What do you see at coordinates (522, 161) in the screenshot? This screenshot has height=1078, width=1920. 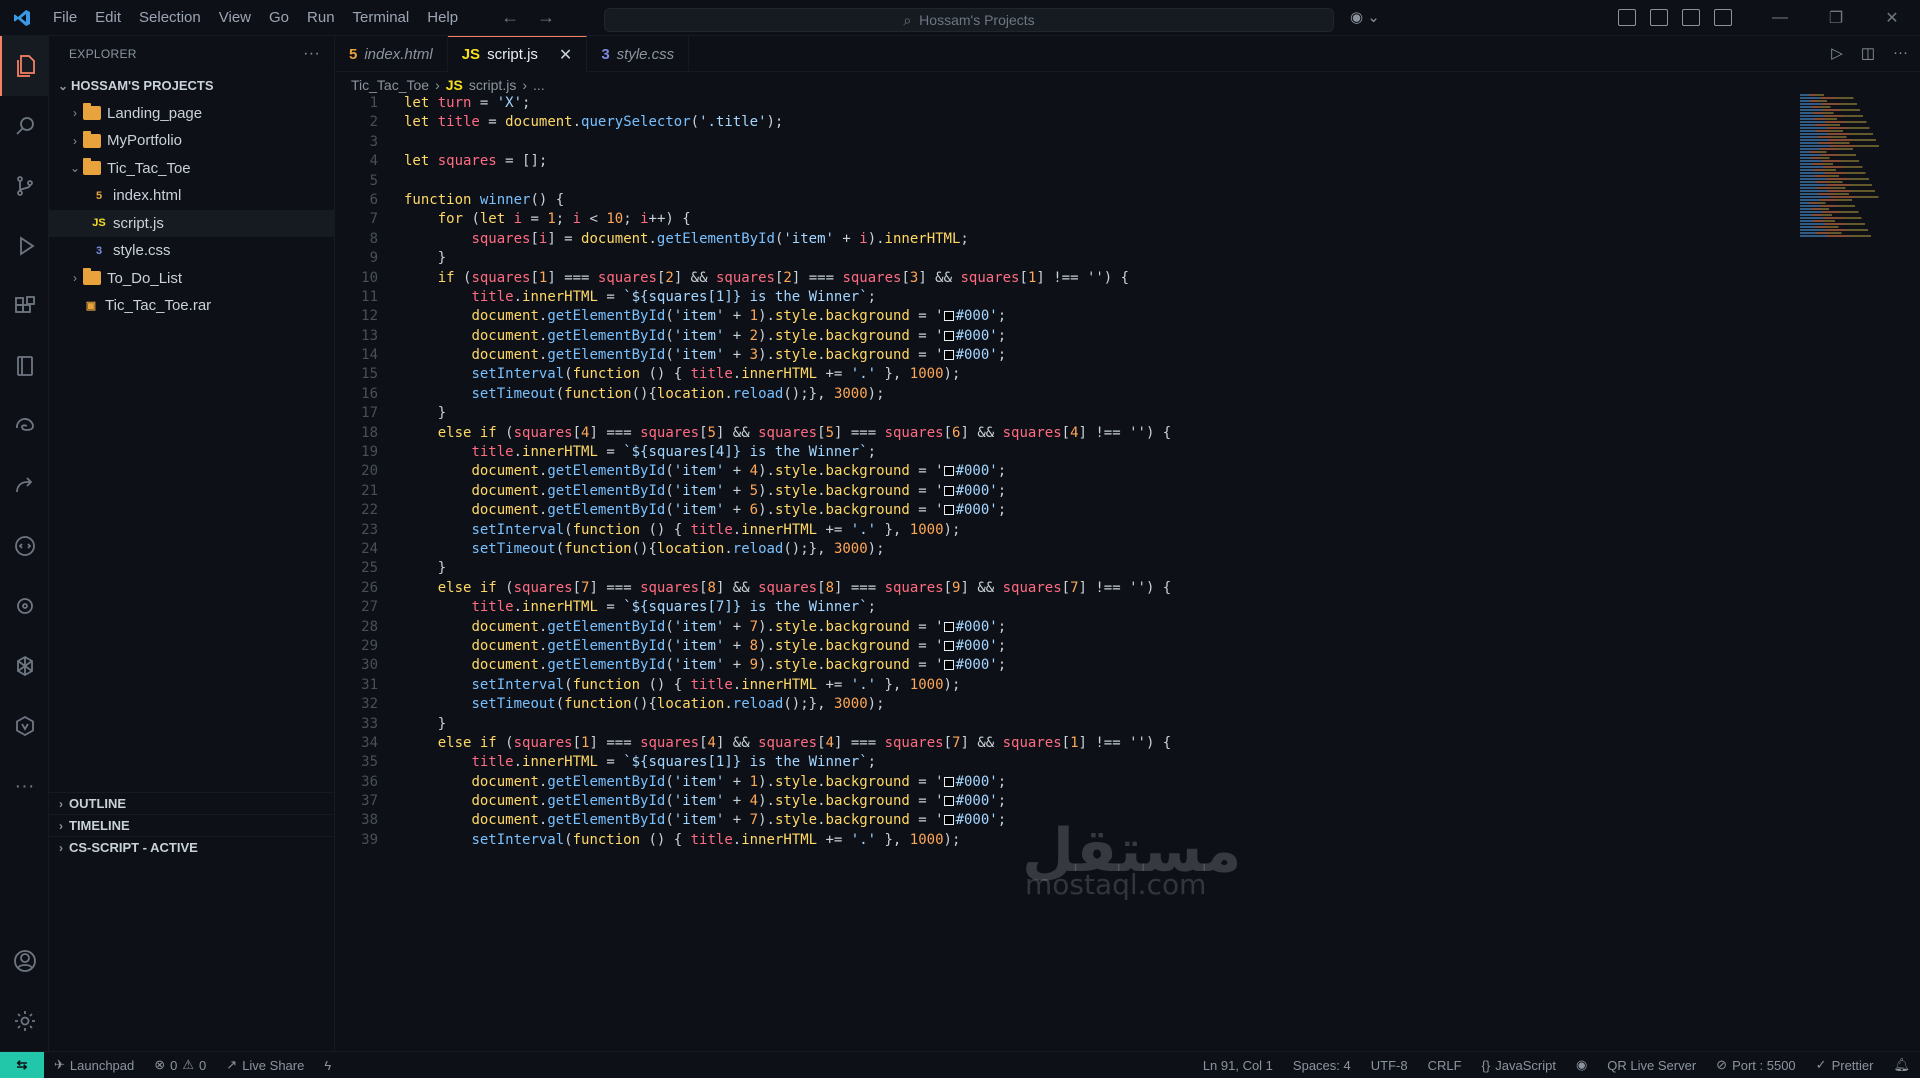 I see `code-token: = [];` at bounding box center [522, 161].